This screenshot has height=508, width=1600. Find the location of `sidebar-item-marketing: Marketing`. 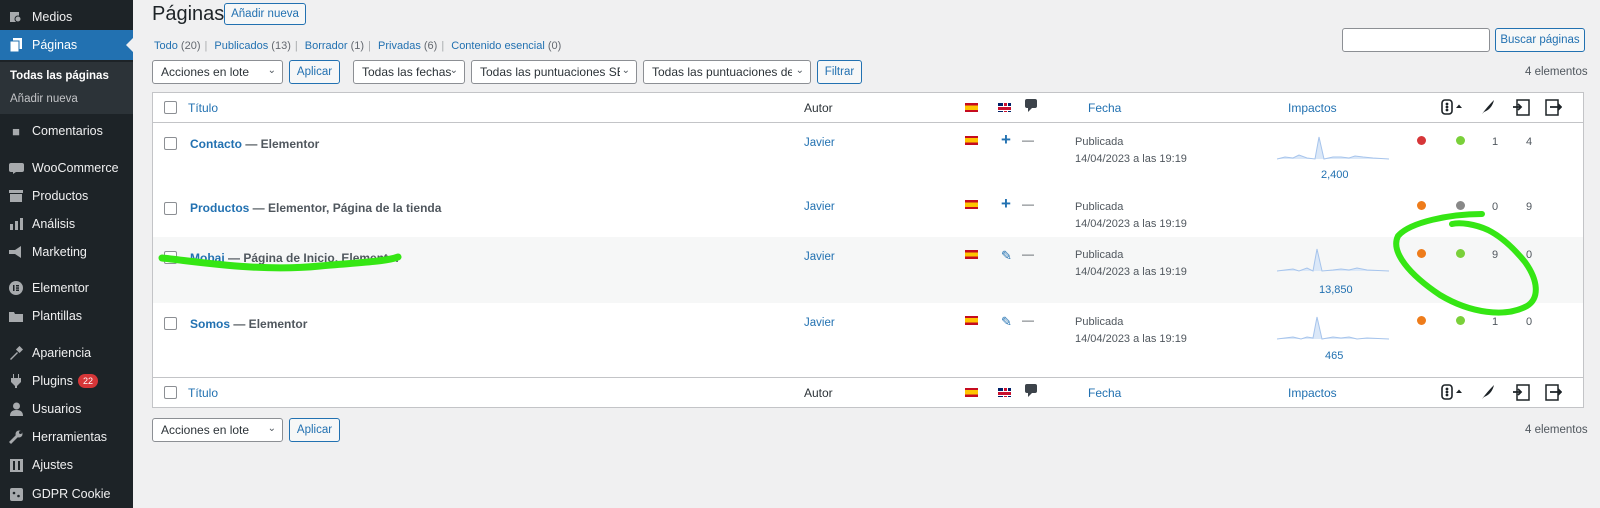

sidebar-item-marketing: Marketing is located at coordinates (66, 252).